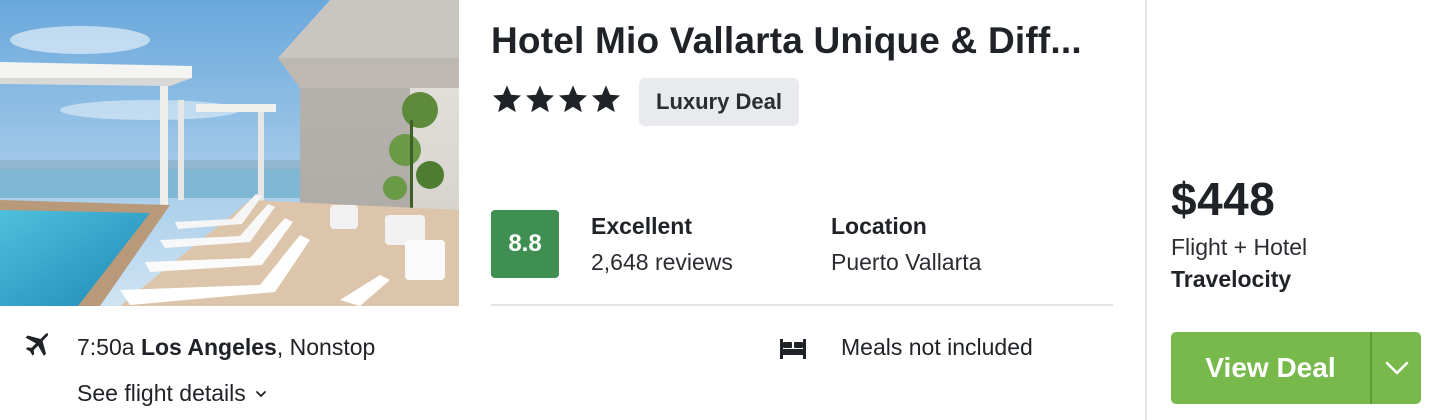 This screenshot has height=420, width=1440. What do you see at coordinates (1239, 247) in the screenshot?
I see `package-type: Flight + Hotel` at bounding box center [1239, 247].